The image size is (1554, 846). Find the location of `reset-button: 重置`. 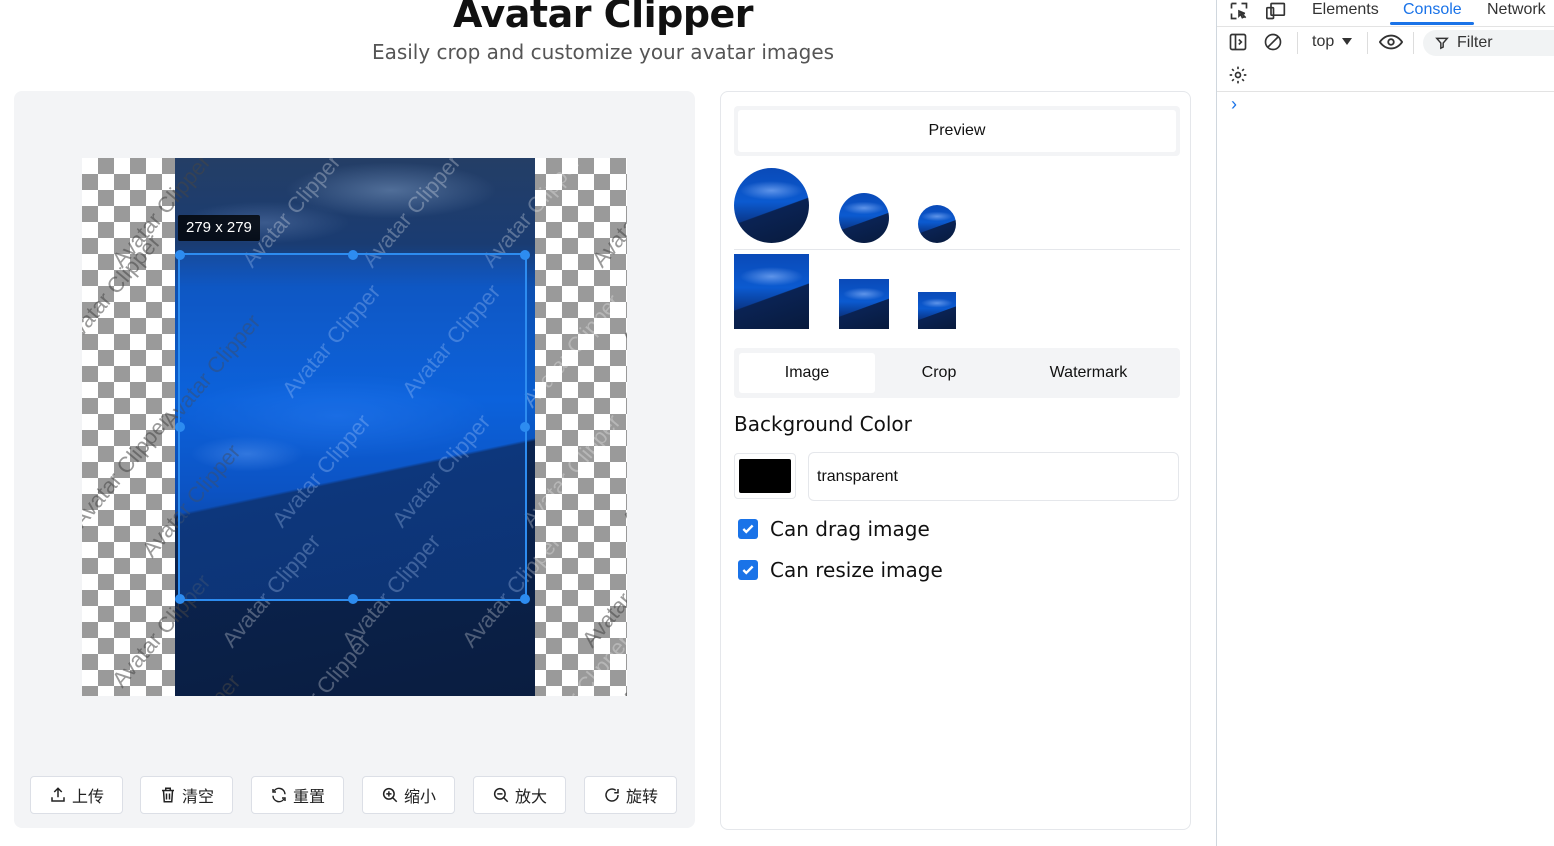

reset-button: 重置 is located at coordinates (297, 795).